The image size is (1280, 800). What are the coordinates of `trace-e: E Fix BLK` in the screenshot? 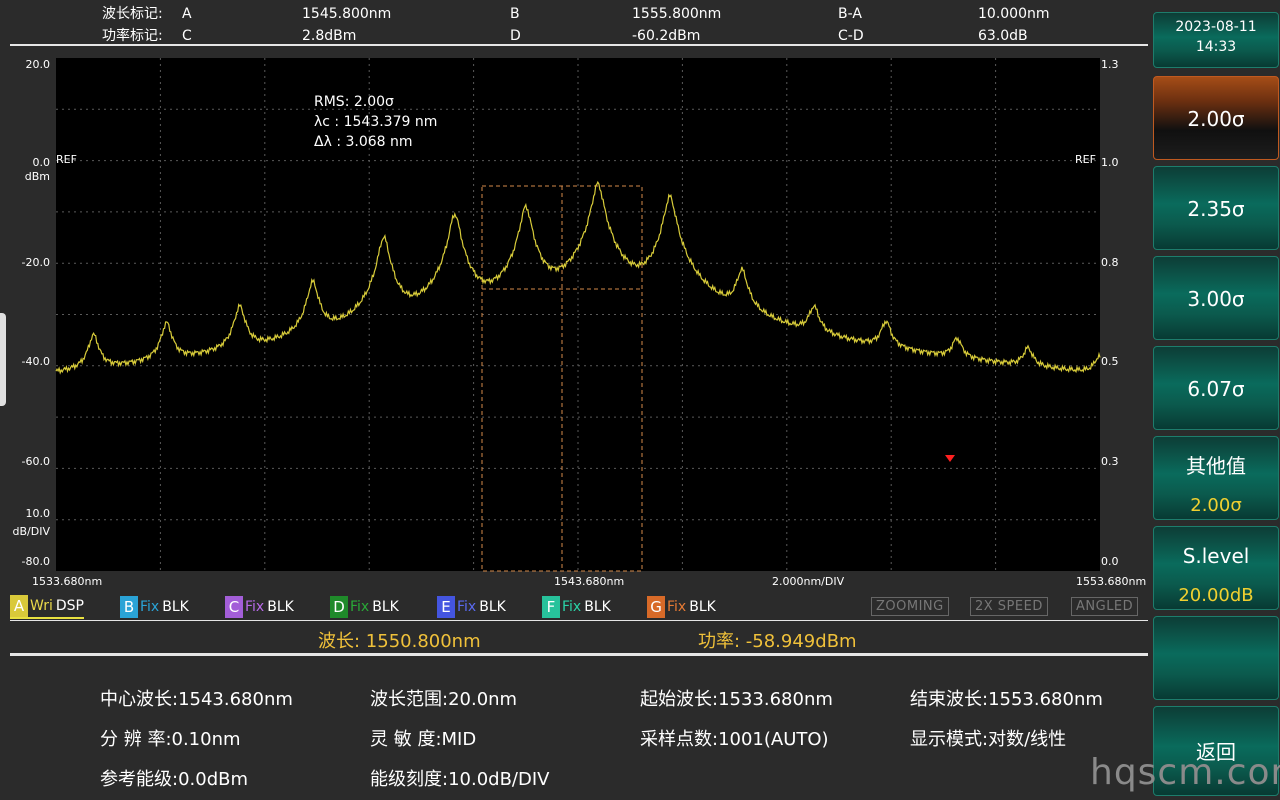 It's located at (471, 607).